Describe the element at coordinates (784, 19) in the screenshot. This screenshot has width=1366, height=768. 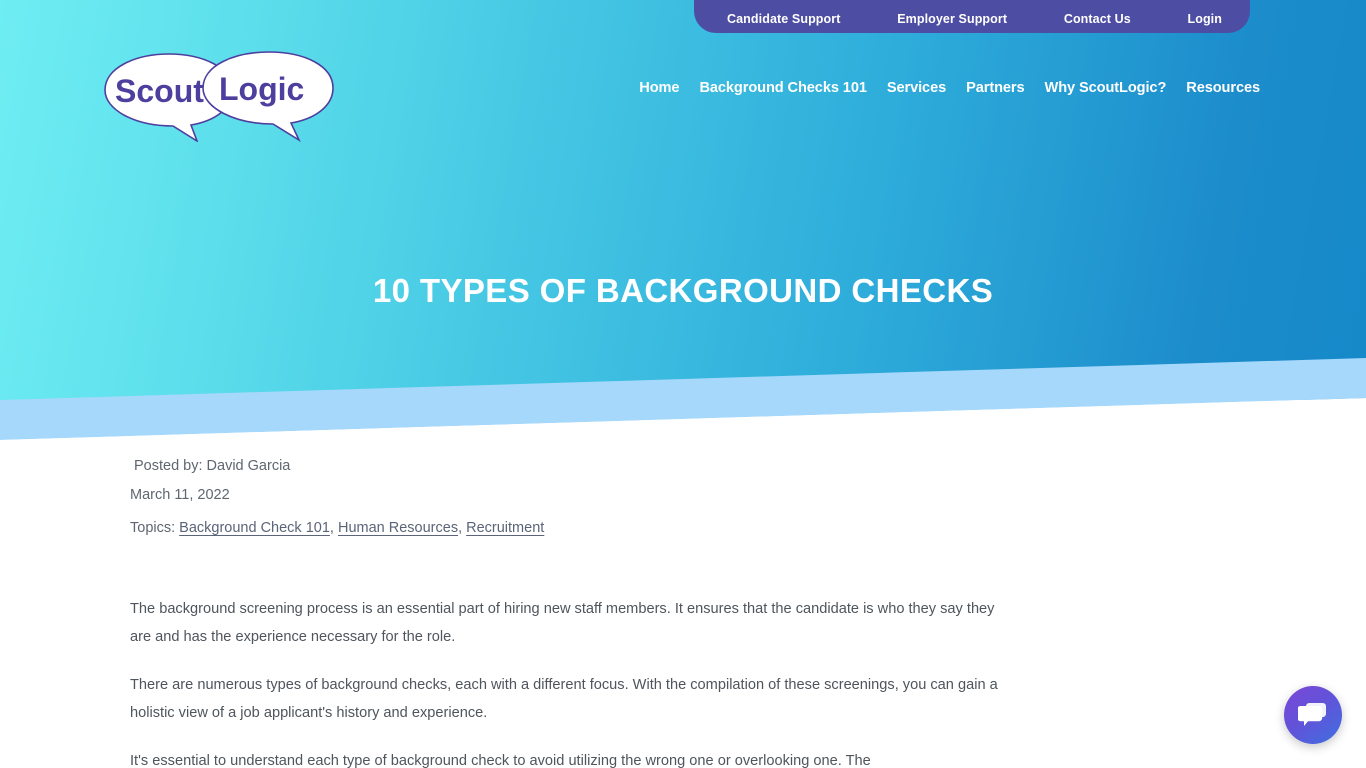
I see `topbar-link-candidate-support: Candidate Support` at that location.